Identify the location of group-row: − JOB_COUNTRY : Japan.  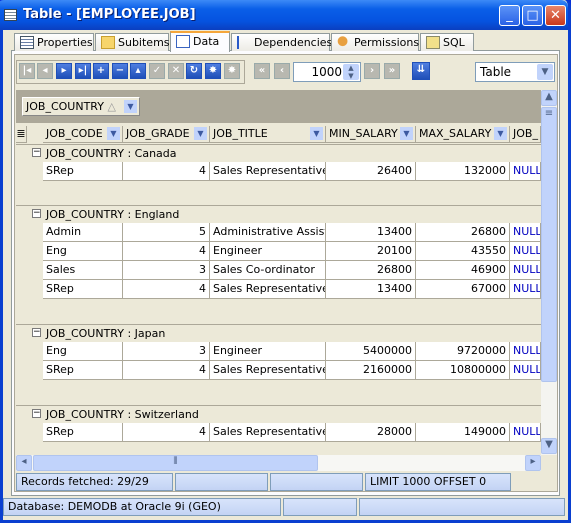
(278, 332).